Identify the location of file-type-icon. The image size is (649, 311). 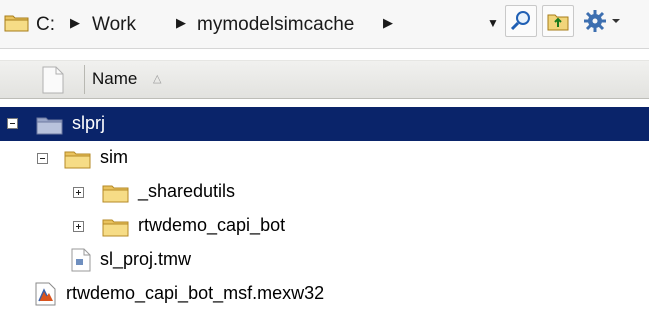
(53, 80).